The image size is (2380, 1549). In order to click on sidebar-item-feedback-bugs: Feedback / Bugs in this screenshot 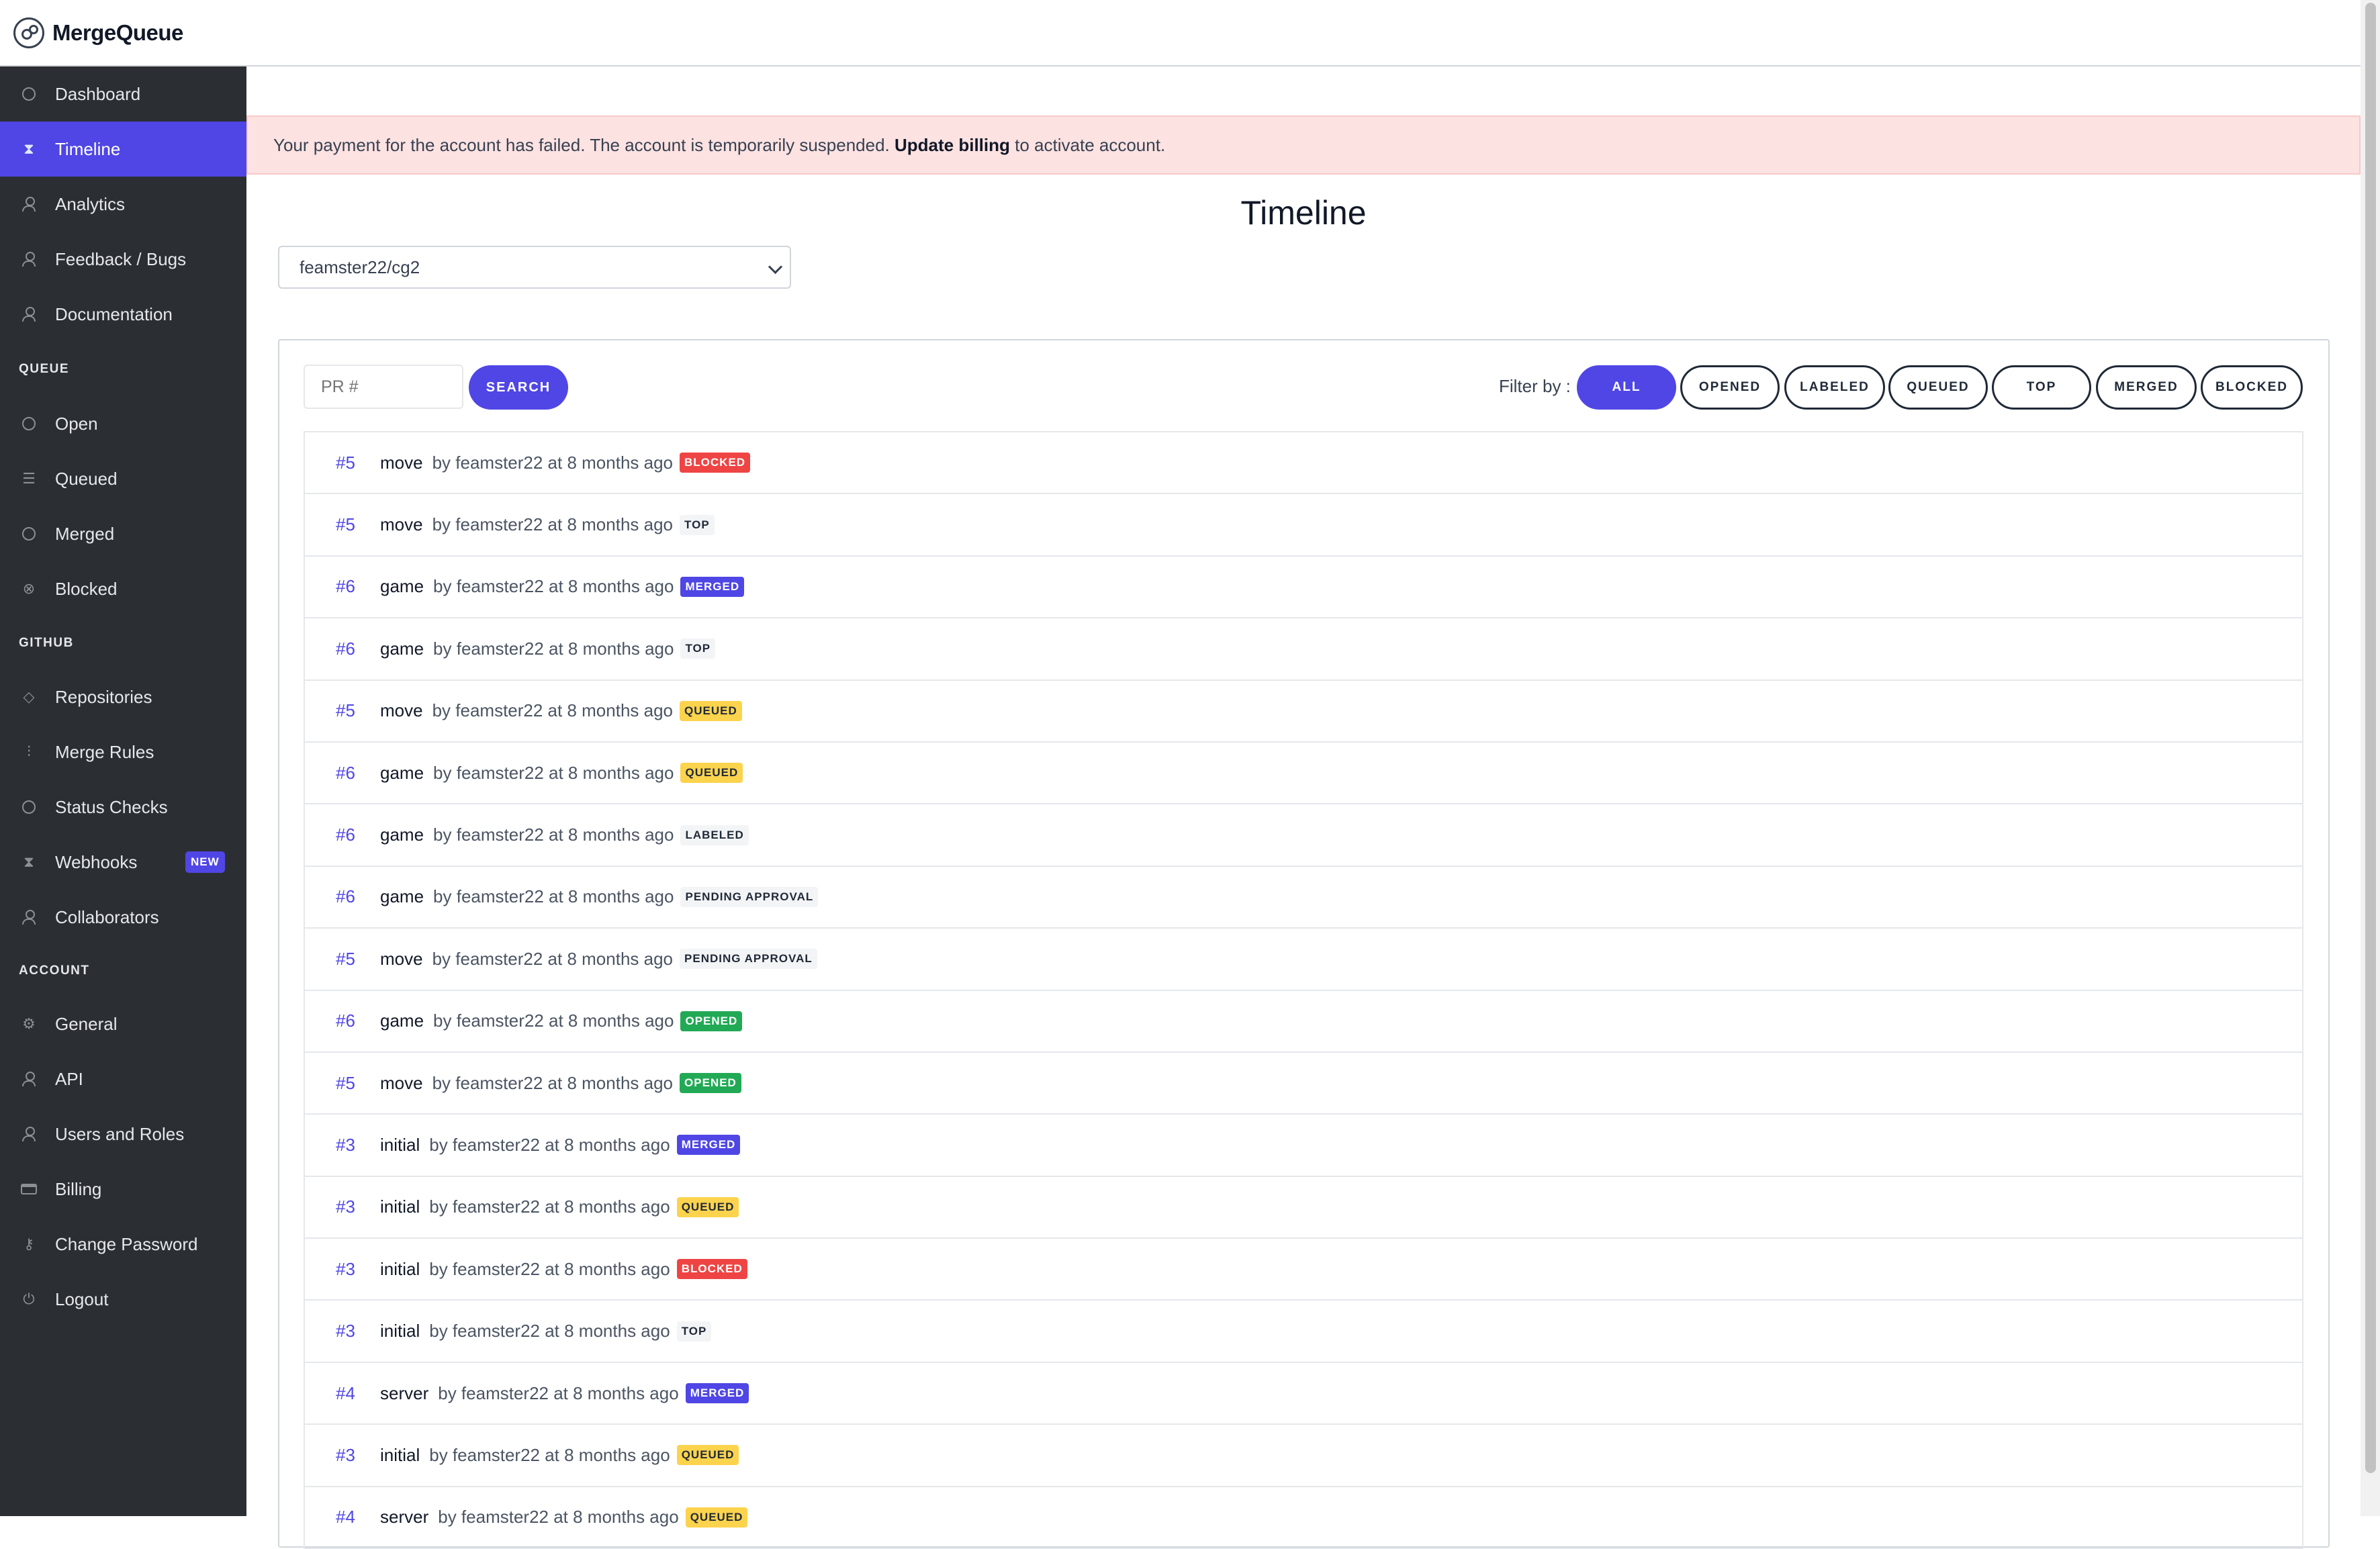, I will do `click(123, 259)`.